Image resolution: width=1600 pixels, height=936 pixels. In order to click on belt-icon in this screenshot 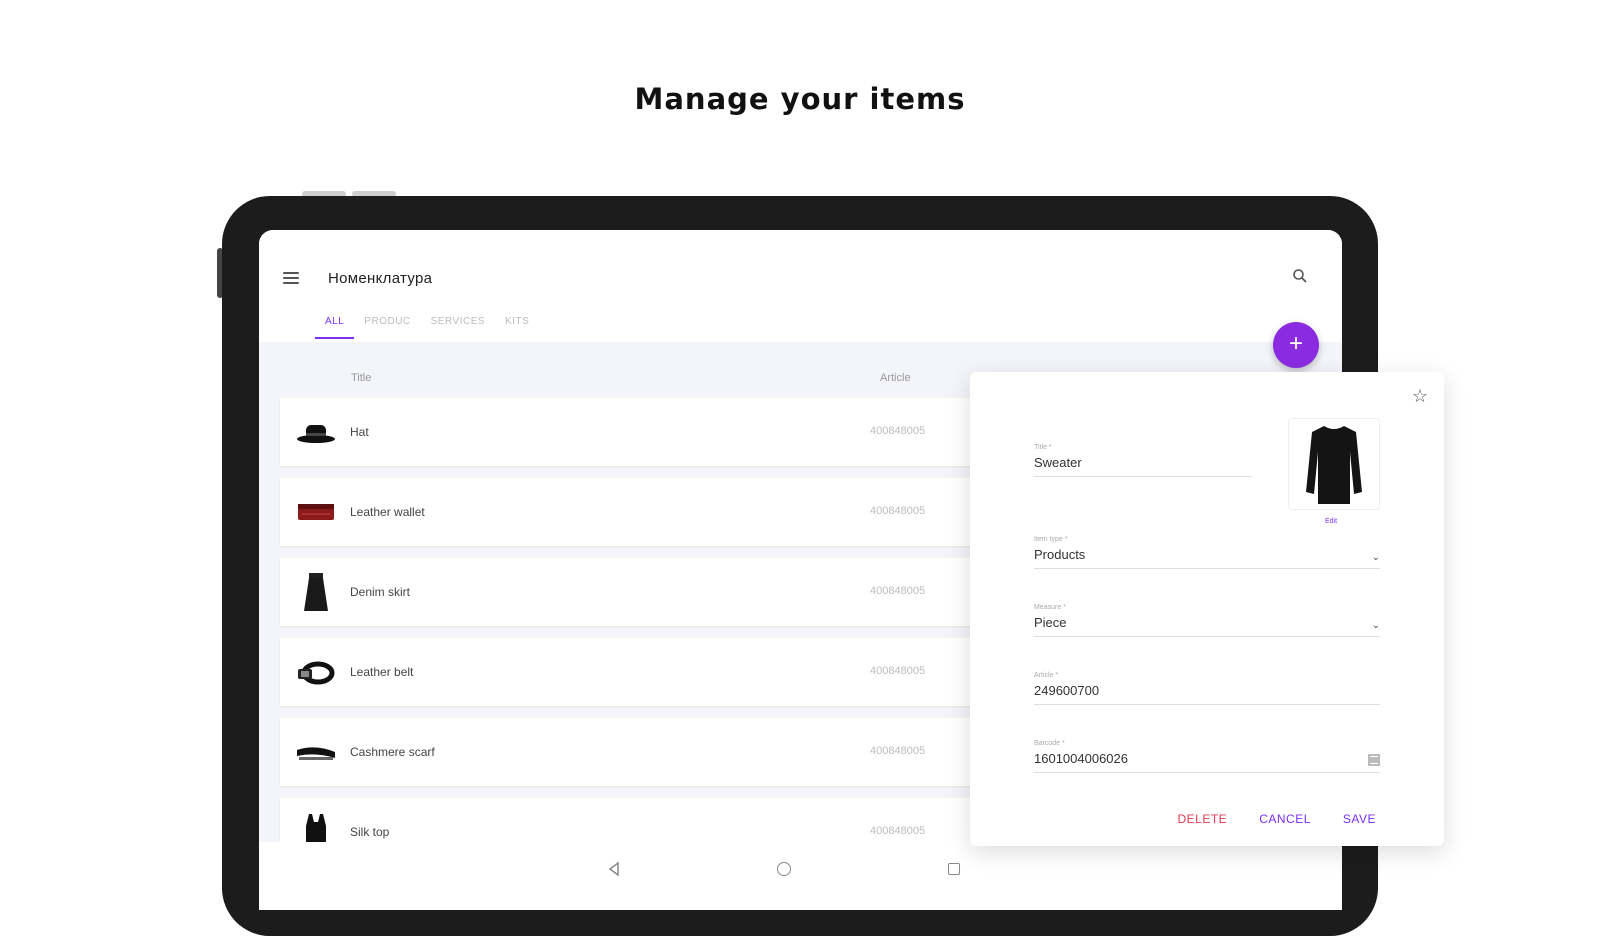, I will do `click(316, 672)`.